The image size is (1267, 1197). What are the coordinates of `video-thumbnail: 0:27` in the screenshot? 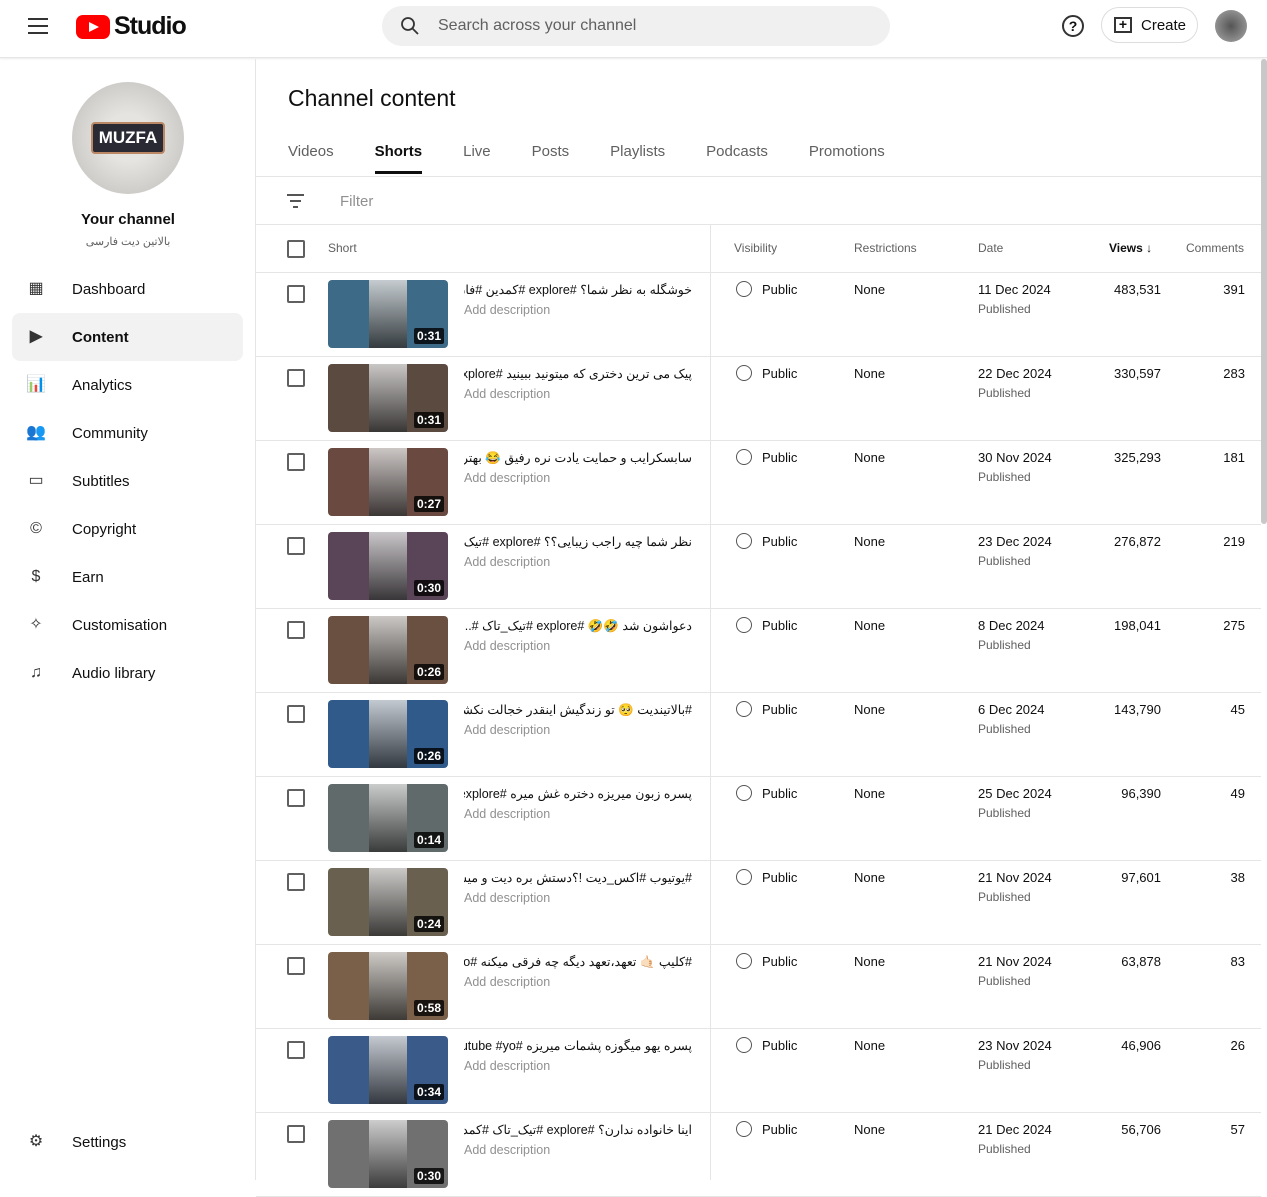 It's located at (388, 482).